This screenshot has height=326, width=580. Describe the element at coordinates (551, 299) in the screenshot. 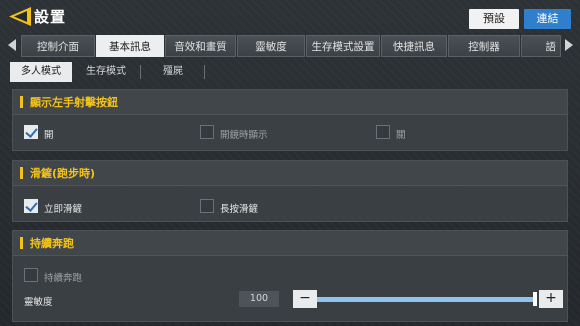

I see `increase-button: +` at that location.